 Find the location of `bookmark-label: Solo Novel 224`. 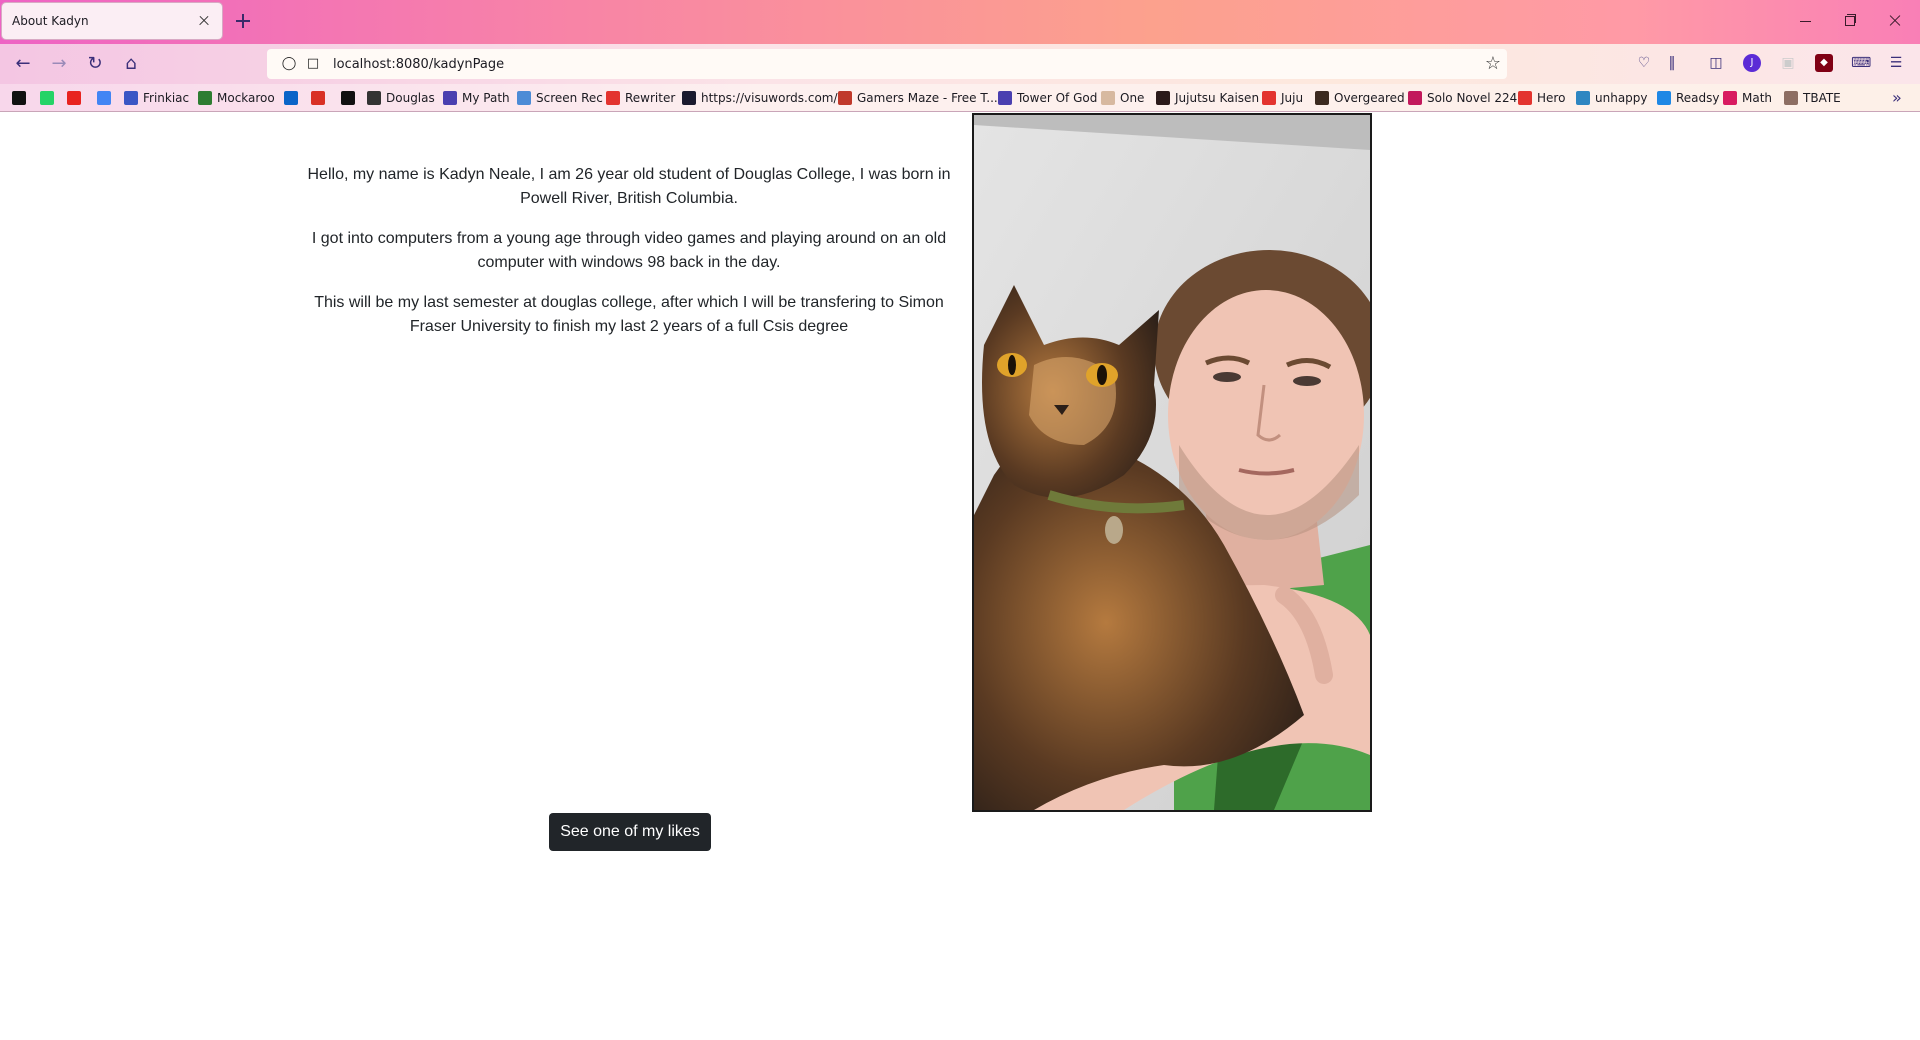

bookmark-label: Solo Novel 224 is located at coordinates (1472, 98).